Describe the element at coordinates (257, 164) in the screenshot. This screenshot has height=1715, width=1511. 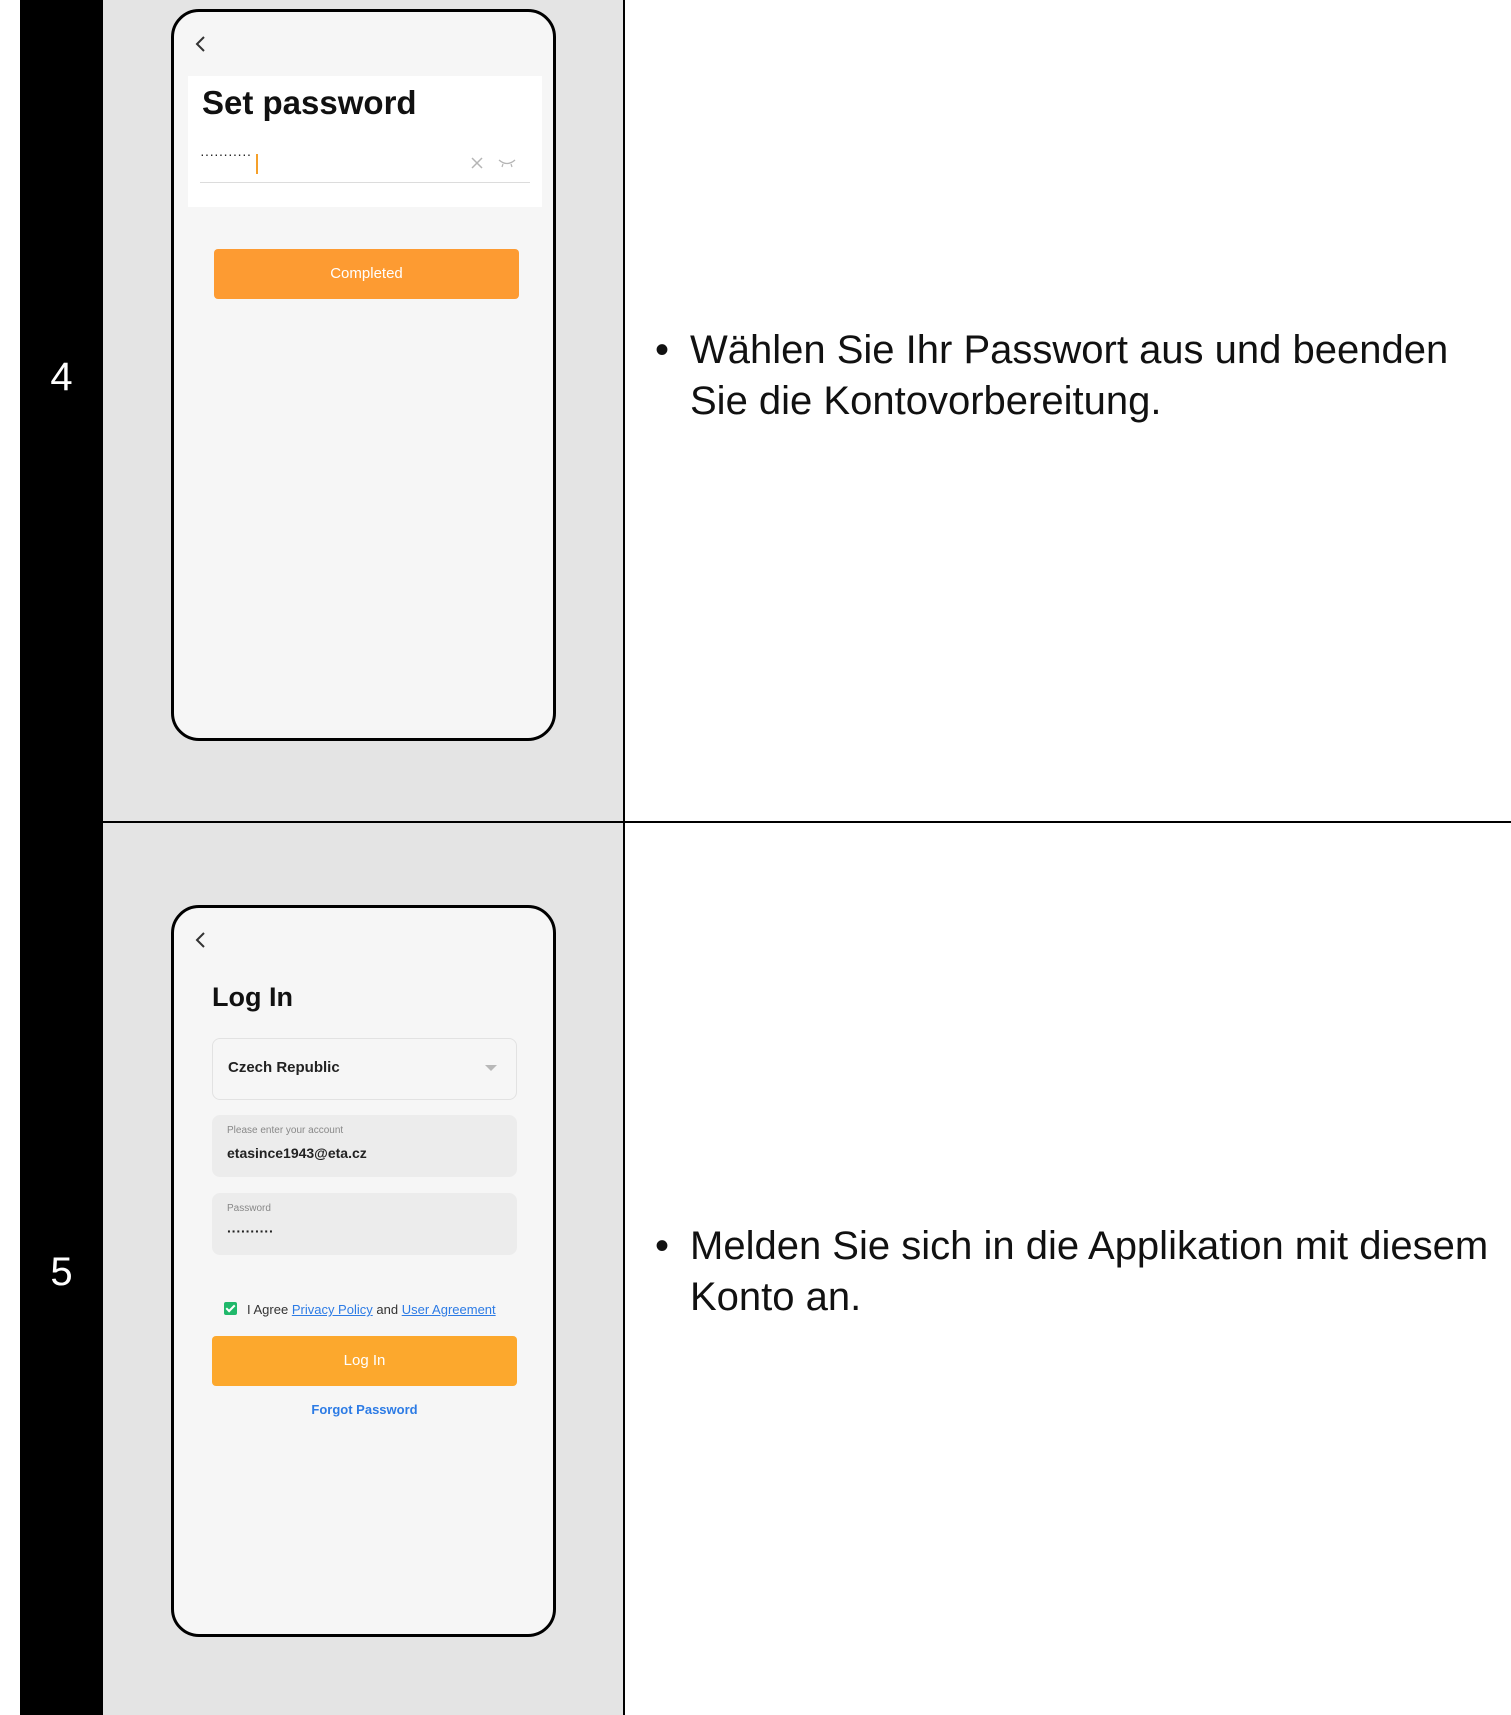
I see `text-cursor` at that location.